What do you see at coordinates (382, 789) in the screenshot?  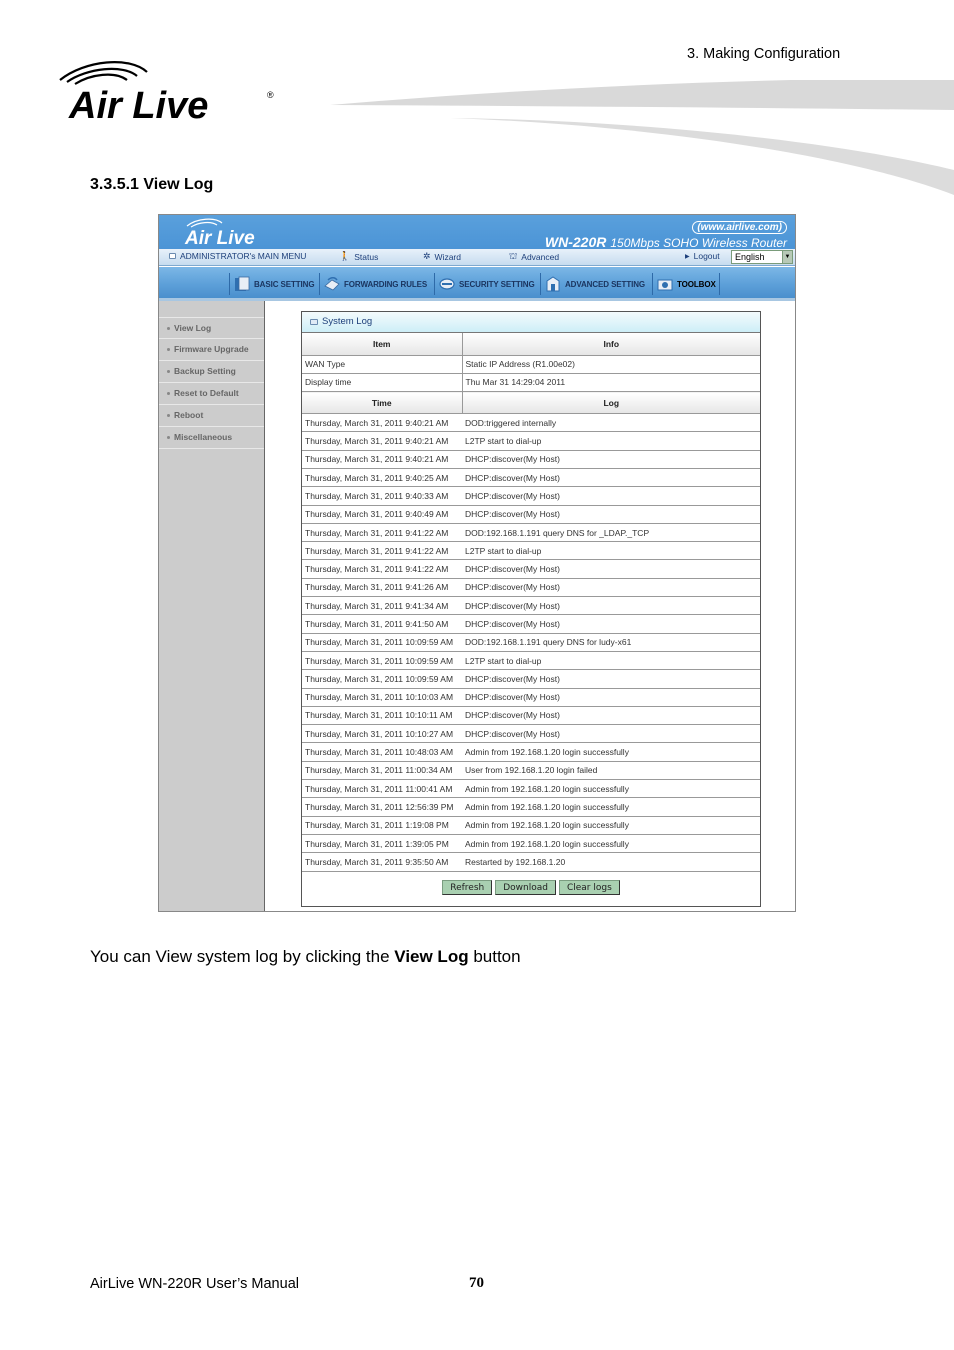 I see `log-time-cell: Thursday, March 31, 2011 11:00:41 AM` at bounding box center [382, 789].